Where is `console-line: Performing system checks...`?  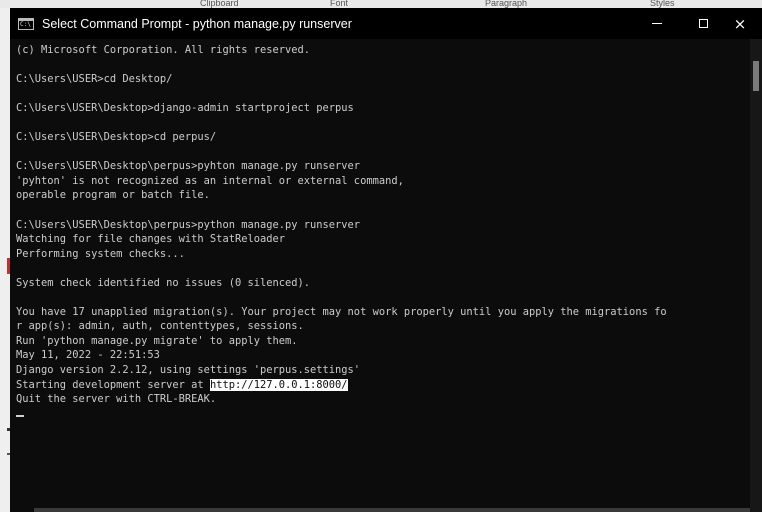
console-line: Performing system checks... is located at coordinates (100, 253).